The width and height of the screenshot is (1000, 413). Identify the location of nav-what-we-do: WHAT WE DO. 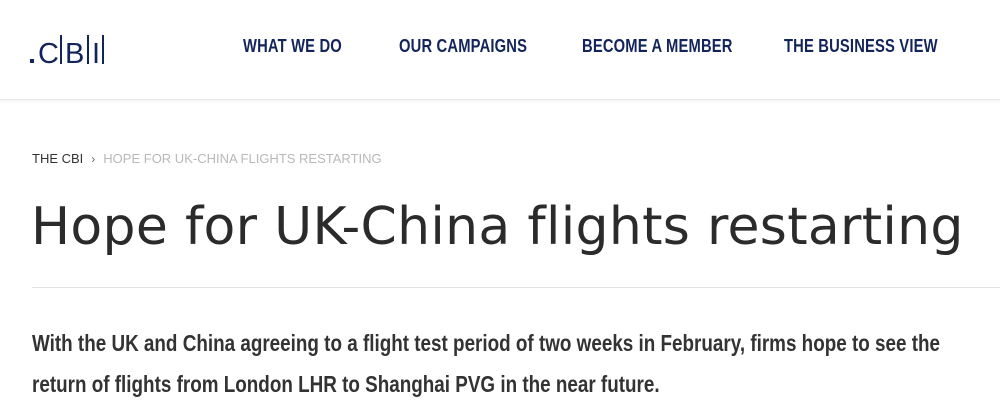
(292, 46).